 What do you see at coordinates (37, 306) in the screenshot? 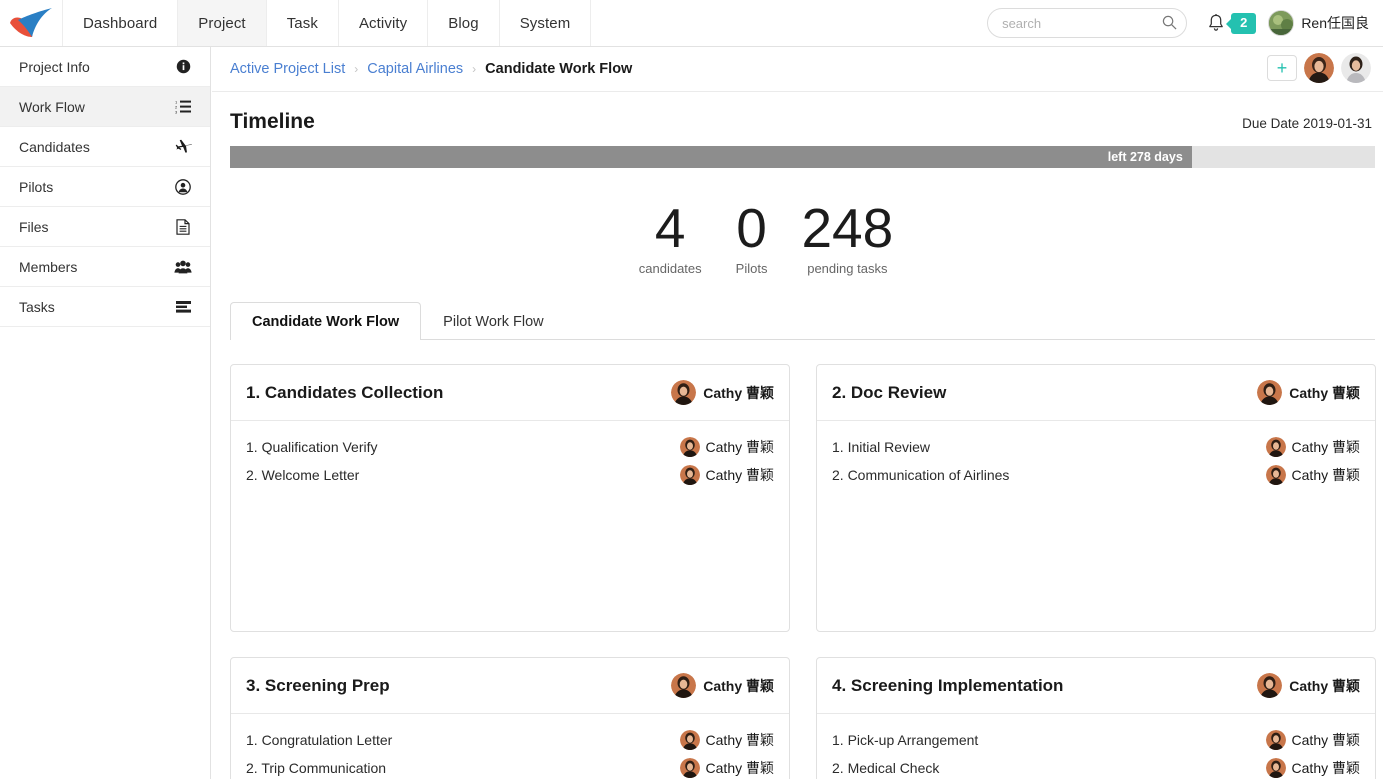
I see `sidebar-item-label: Tasks` at bounding box center [37, 306].